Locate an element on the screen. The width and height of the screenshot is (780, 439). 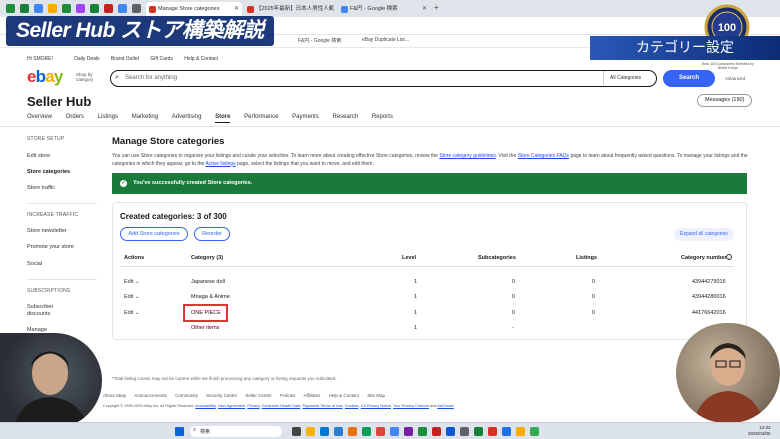
sidebar-item-promote-store: Promote your store is located at coordinates (50, 247).